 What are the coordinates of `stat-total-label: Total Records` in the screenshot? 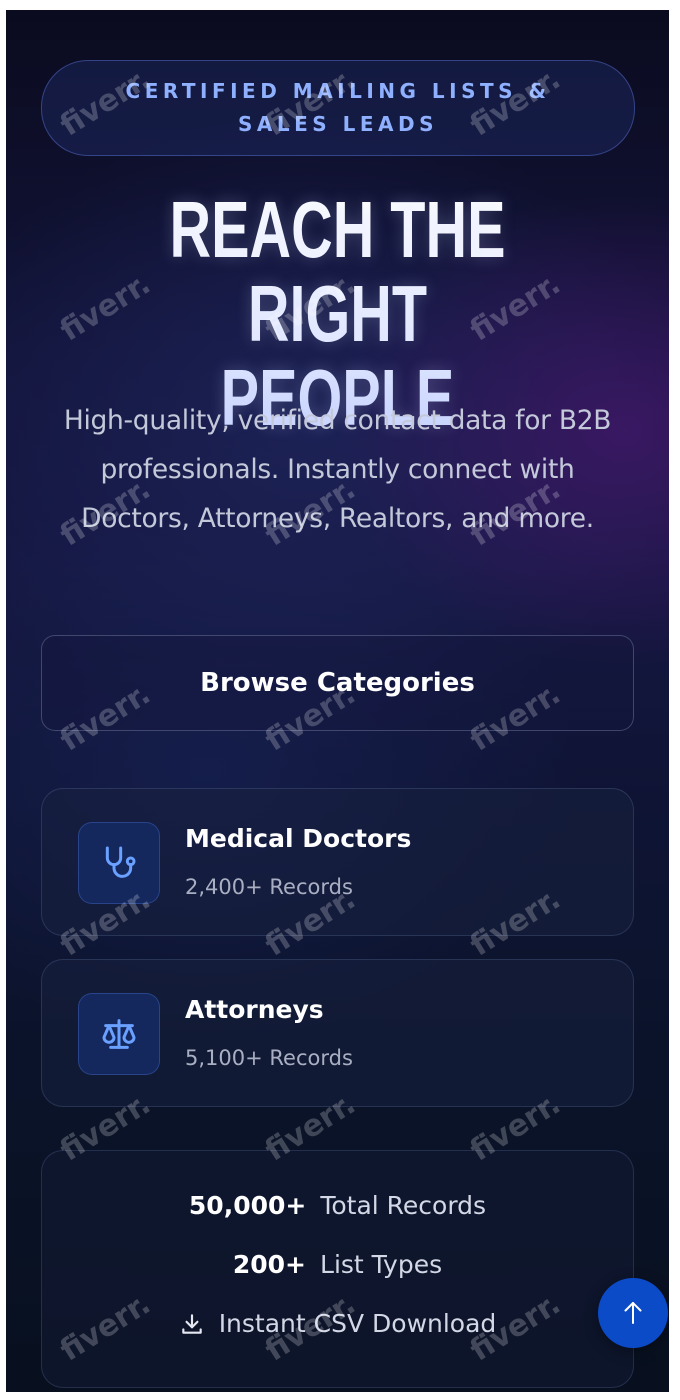 It's located at (403, 1205).